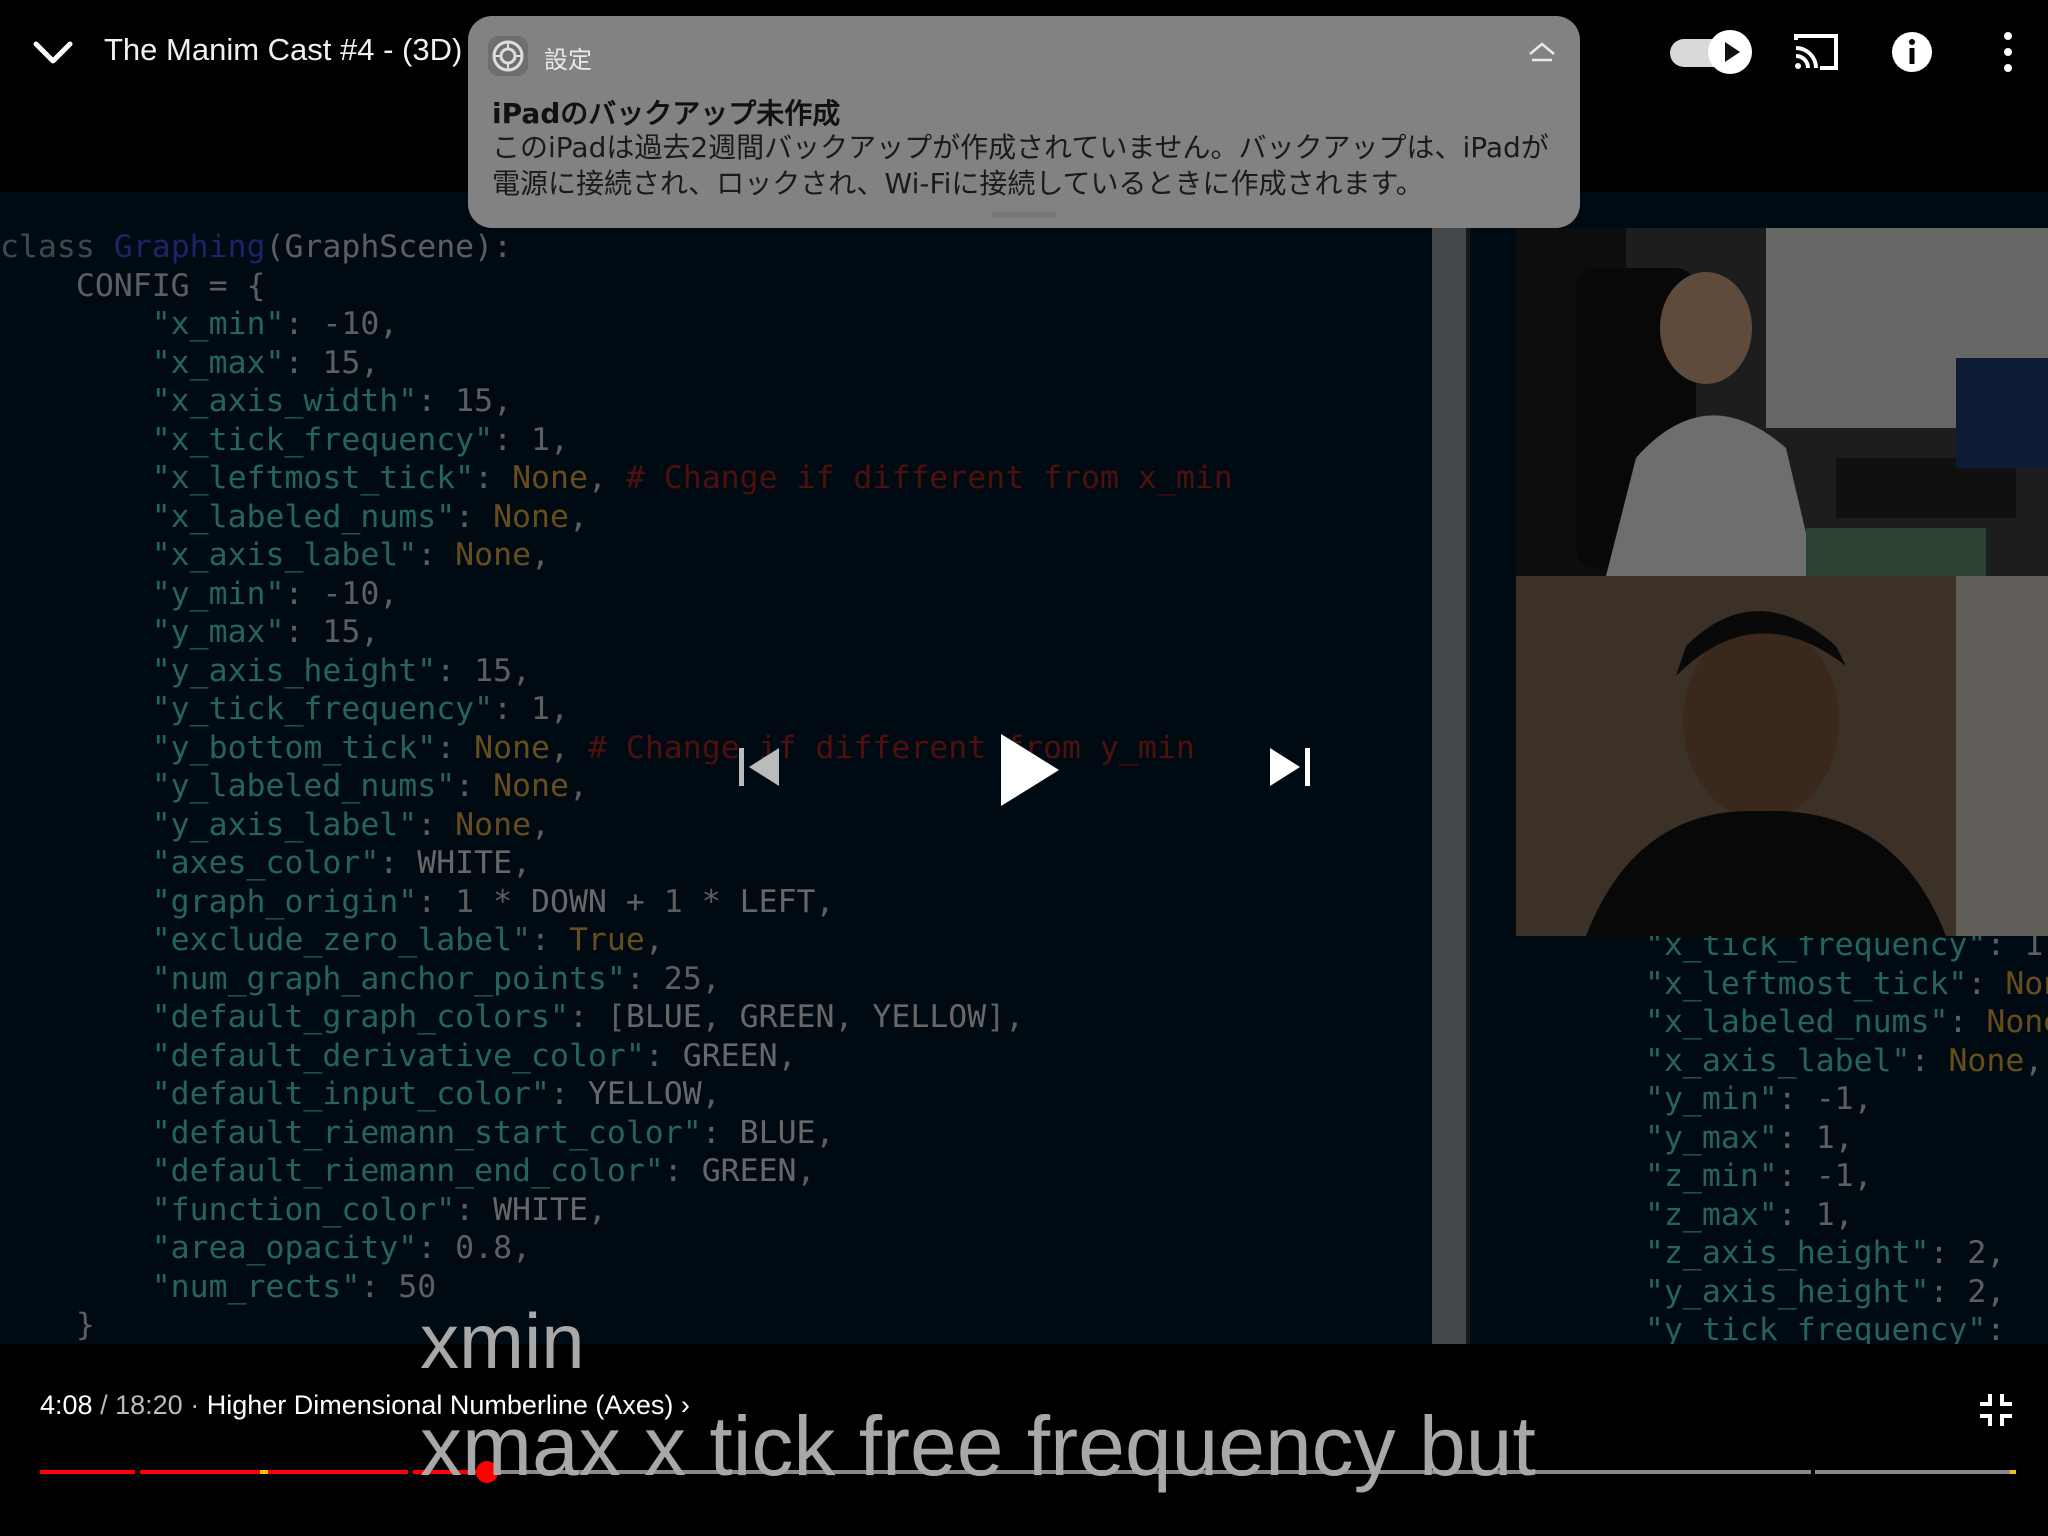  Describe the element at coordinates (1913, 1472) in the screenshot. I see `progress-unplayed` at that location.